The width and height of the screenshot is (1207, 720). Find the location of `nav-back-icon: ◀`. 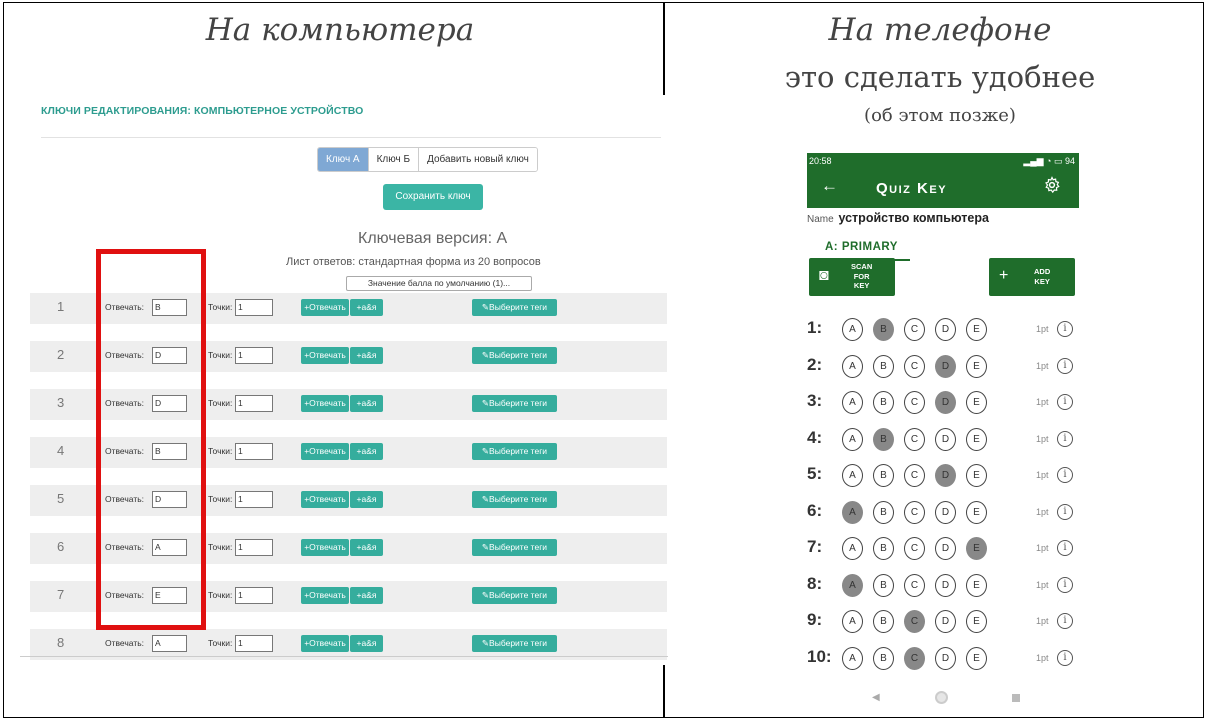

nav-back-icon: ◀ is located at coordinates (876, 697).